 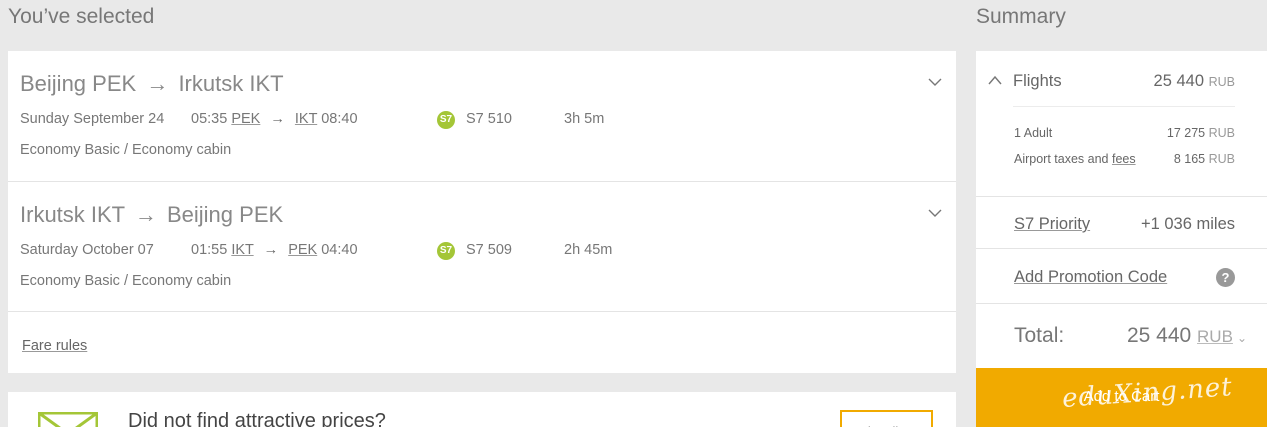 I want to click on adult-amount: 17 275, so click(x=1186, y=133).